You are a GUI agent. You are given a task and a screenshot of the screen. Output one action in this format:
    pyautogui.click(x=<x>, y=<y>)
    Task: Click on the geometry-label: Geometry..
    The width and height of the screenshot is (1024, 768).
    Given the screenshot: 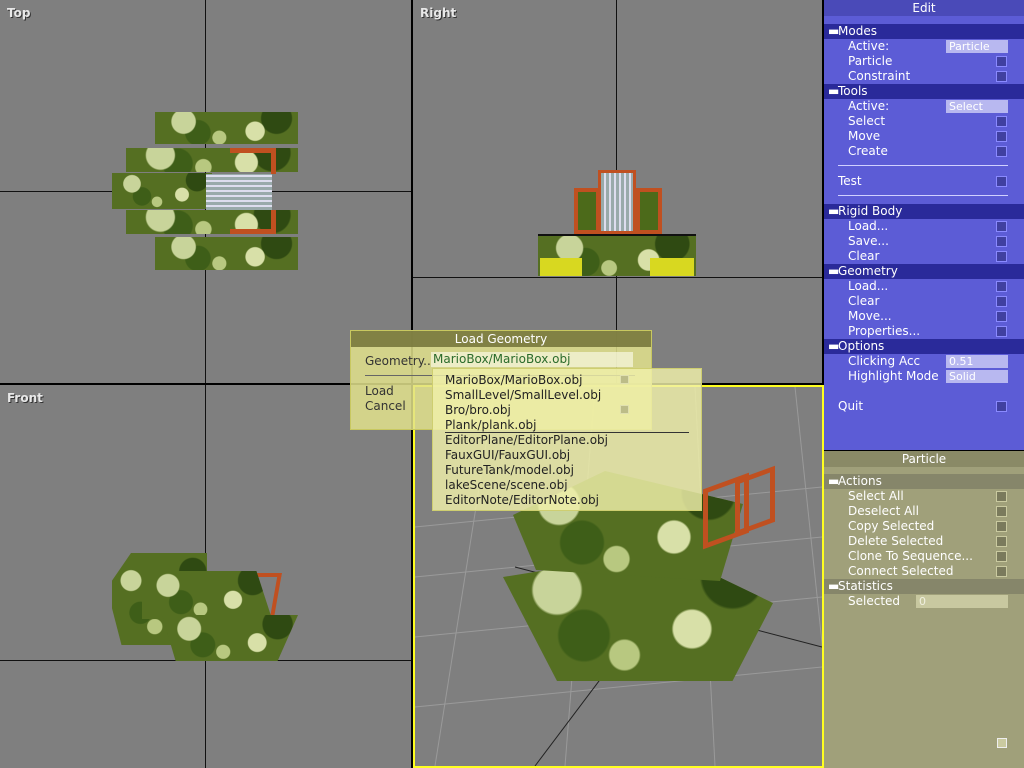 What is the action you would take?
    pyautogui.click(x=398, y=361)
    